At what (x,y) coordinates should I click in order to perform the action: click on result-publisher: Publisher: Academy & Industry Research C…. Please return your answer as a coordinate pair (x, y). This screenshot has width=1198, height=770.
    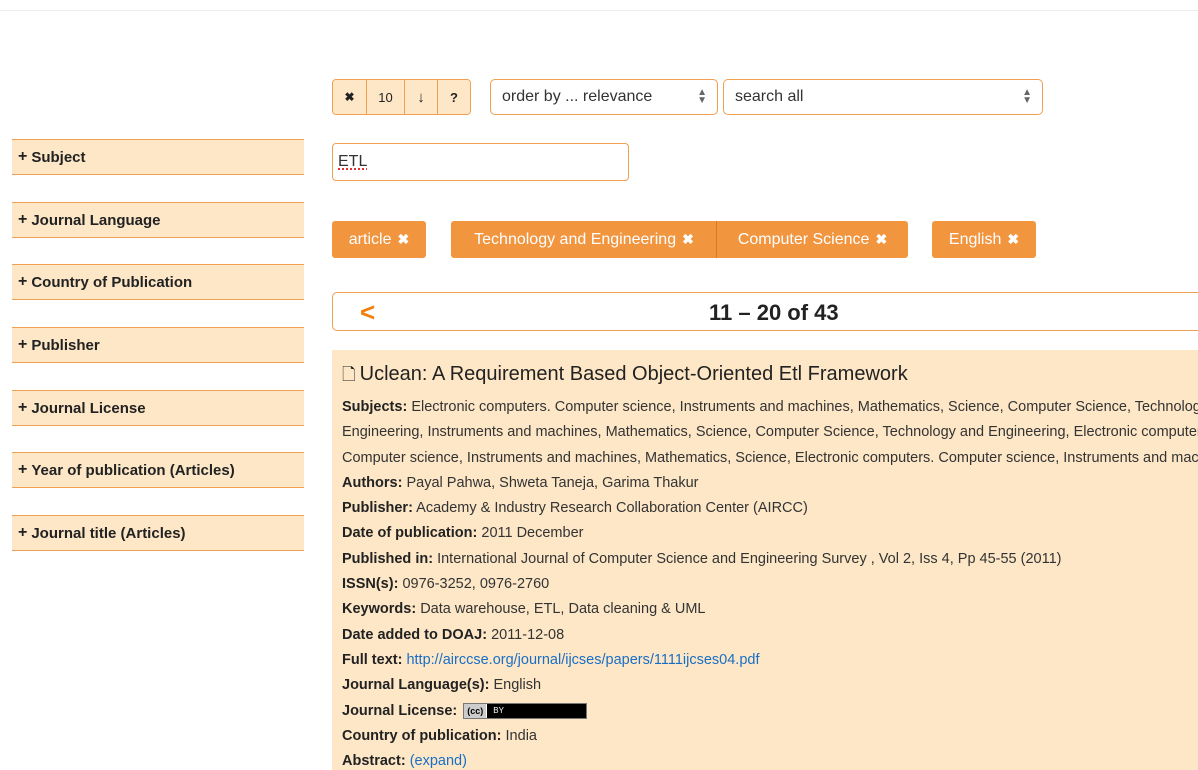
    Looking at the image, I should click on (575, 508).